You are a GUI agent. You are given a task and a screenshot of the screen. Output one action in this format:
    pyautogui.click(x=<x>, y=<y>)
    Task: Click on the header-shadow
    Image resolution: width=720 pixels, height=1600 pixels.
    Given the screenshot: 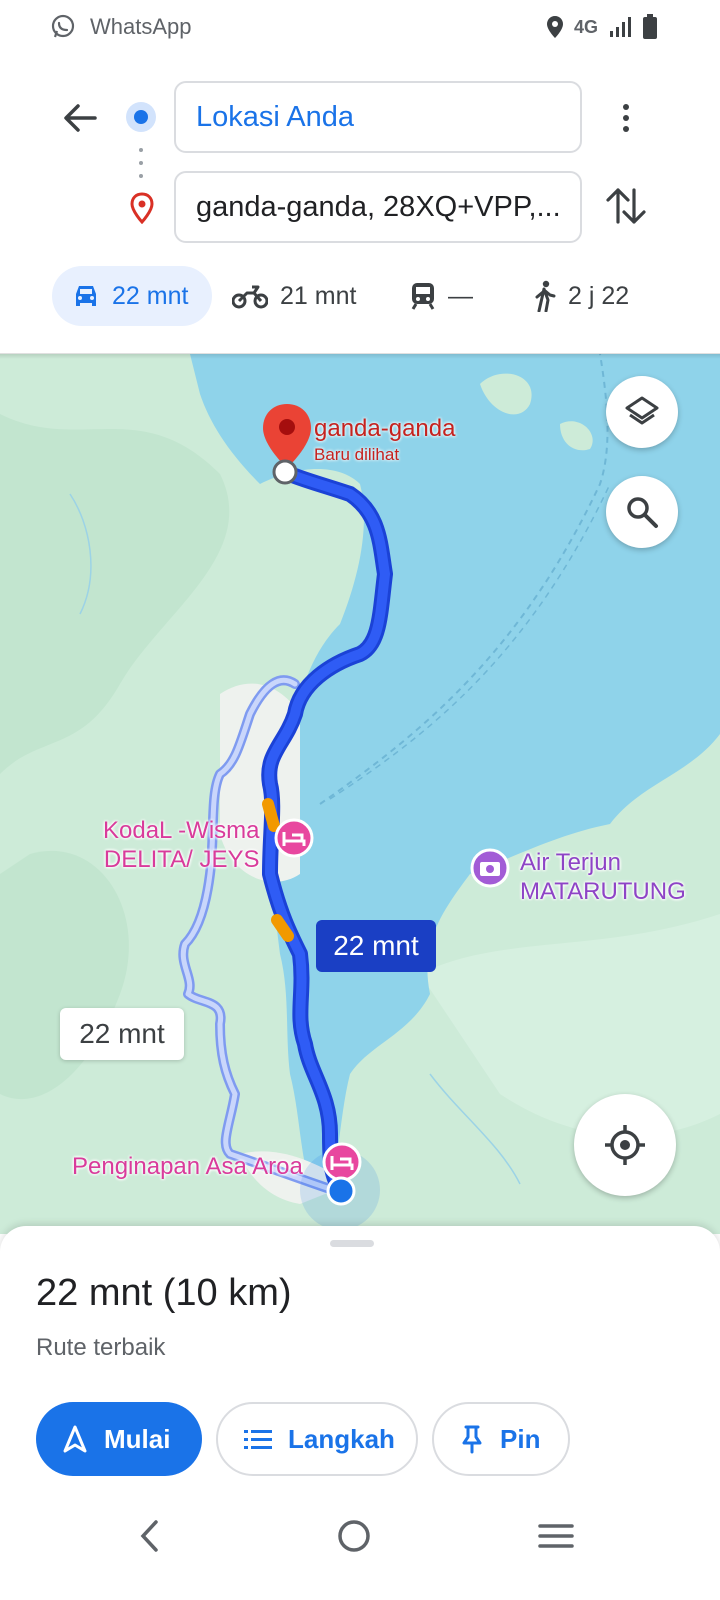 What is the action you would take?
    pyautogui.click(x=360, y=356)
    